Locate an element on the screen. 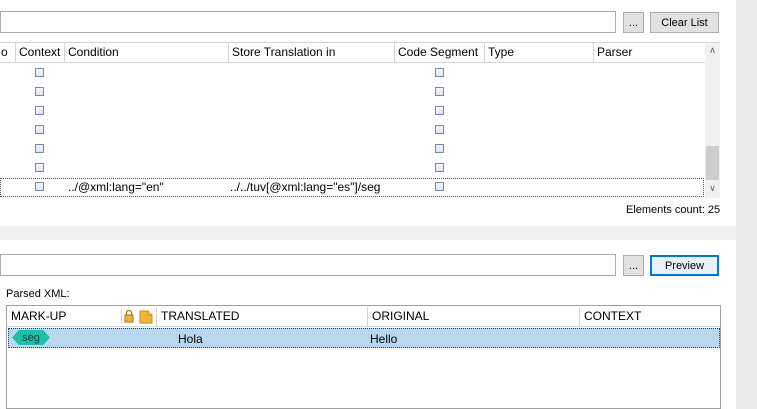 The width and height of the screenshot is (757, 409). parsed-xml-label: Parsed XML: is located at coordinates (38, 294).